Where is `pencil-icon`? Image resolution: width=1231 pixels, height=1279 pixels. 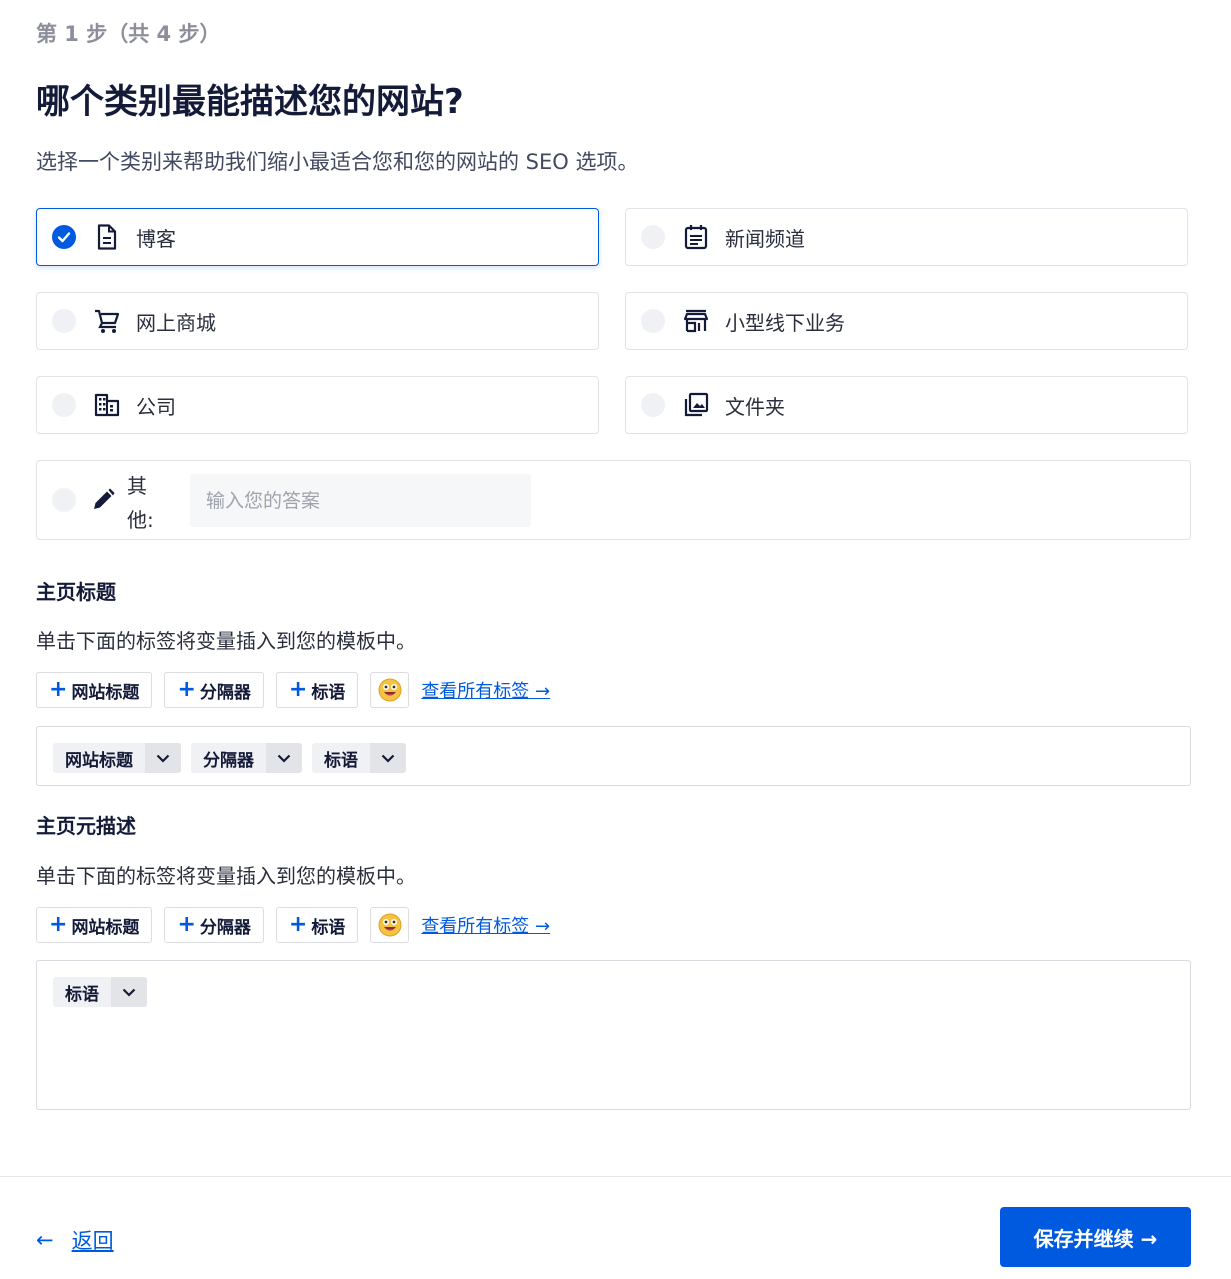
pencil-icon is located at coordinates (103, 500).